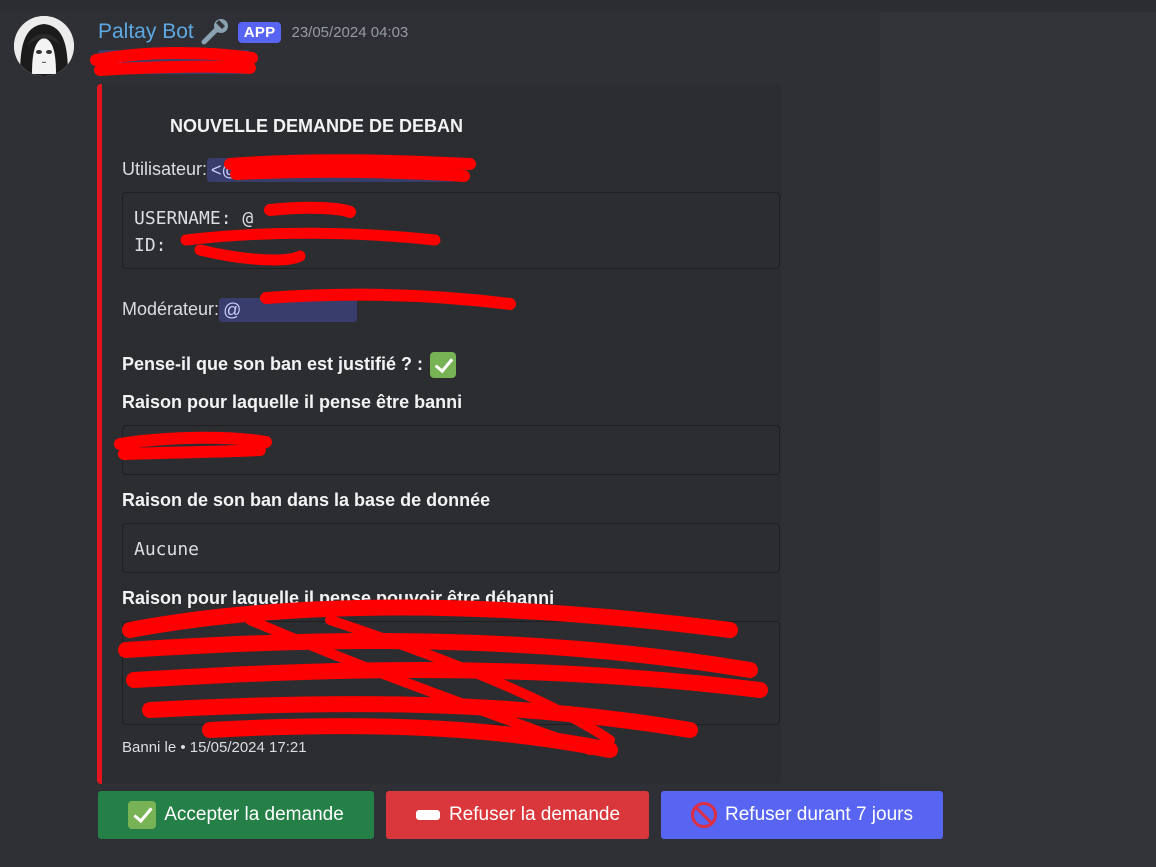 The image size is (1156, 867). I want to click on accept-button: Accepter la demande, so click(236, 815).